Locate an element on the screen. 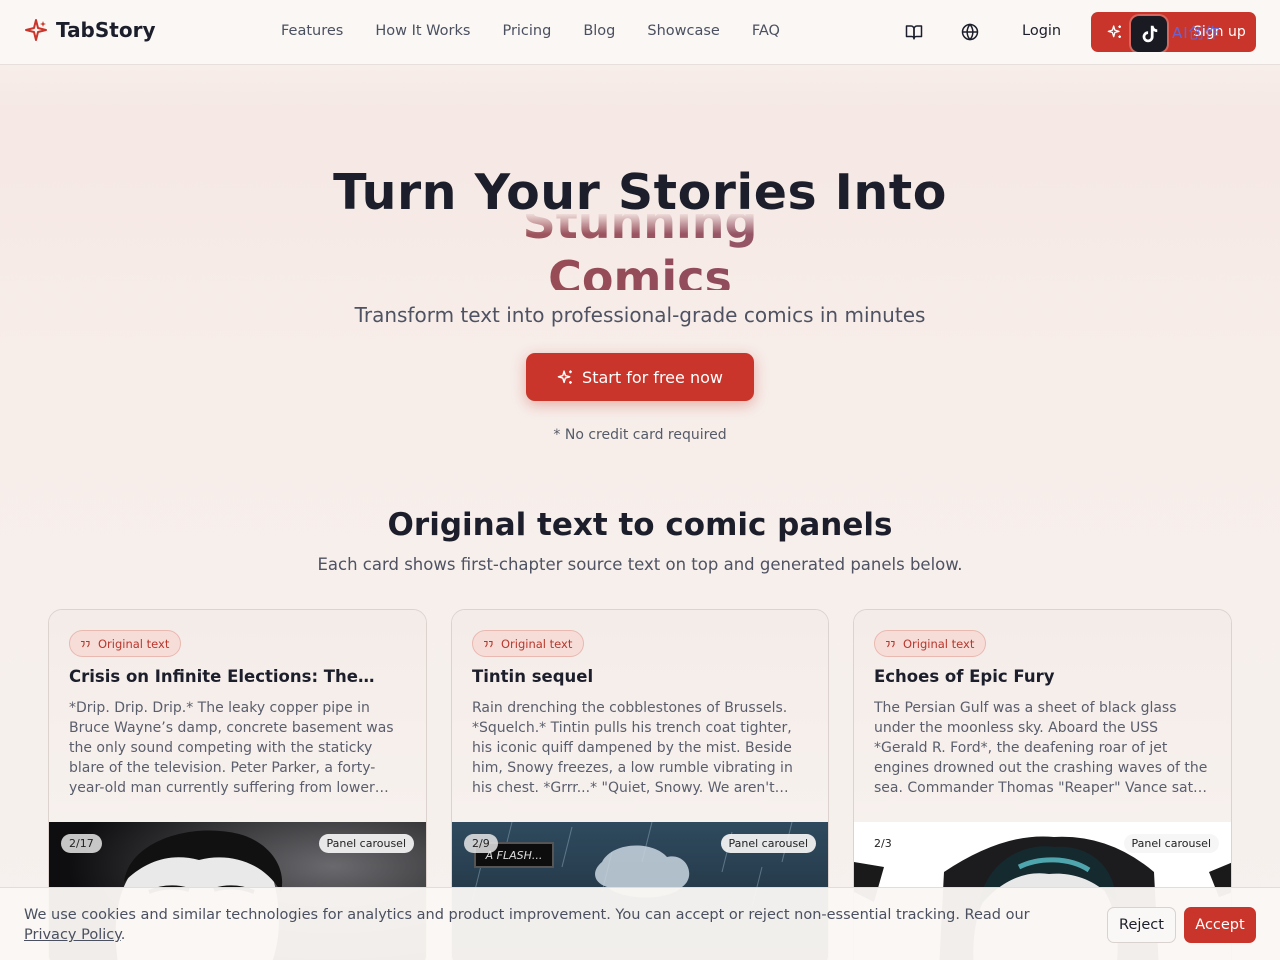  nav-features: Features is located at coordinates (312, 31).